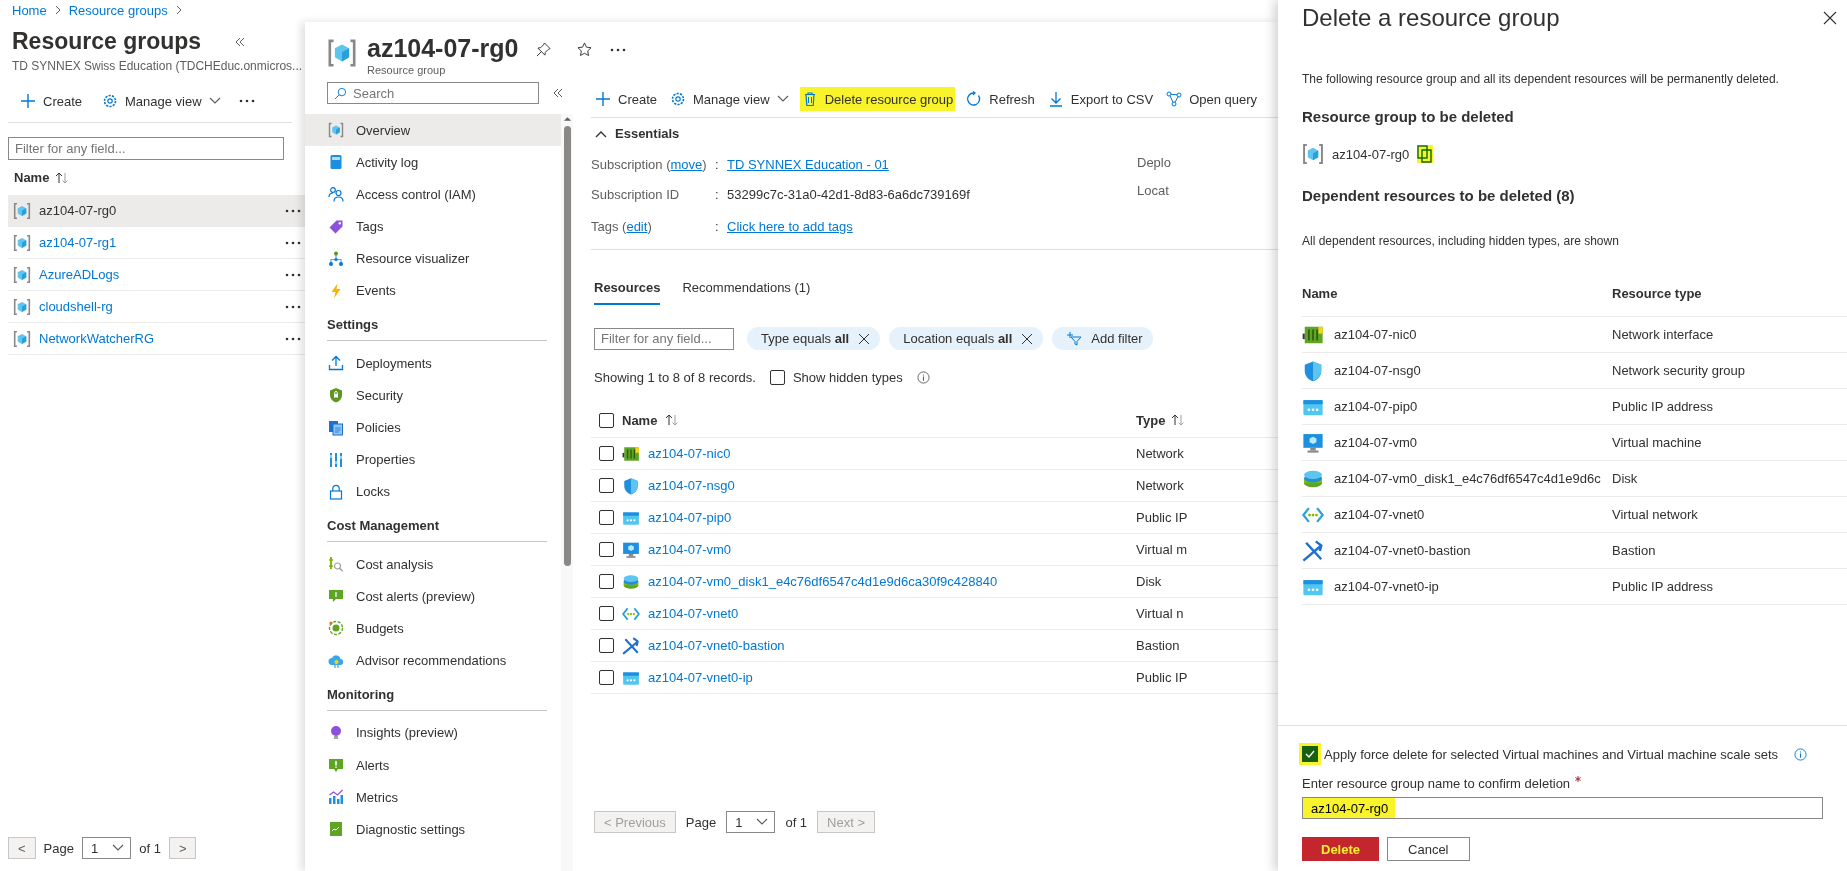 This screenshot has height=871, width=1847. What do you see at coordinates (637, 226) in the screenshot?
I see `field-link: edit` at bounding box center [637, 226].